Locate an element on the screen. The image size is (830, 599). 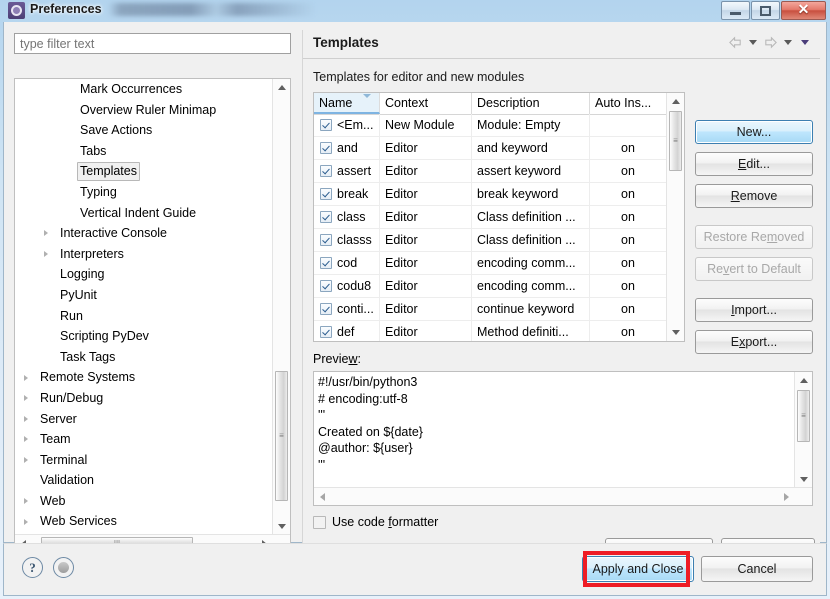
tree-item-logging: Logging is located at coordinates (144, 274).